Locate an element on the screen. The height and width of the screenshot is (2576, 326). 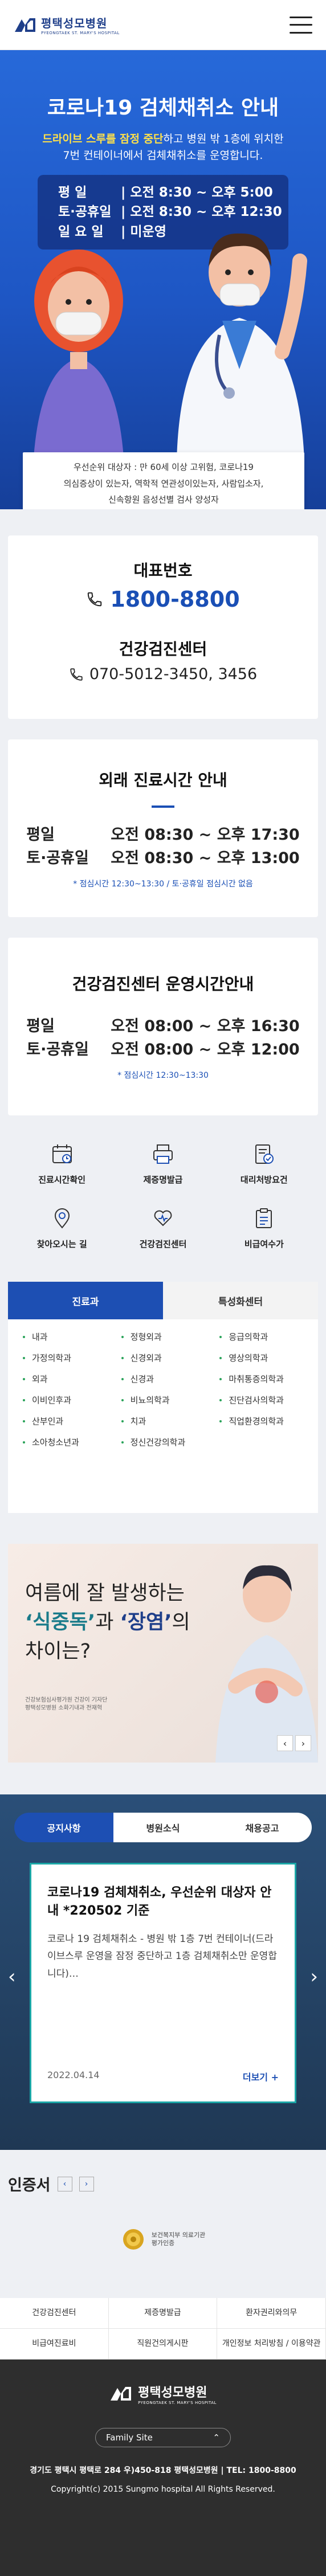
department-item: 비뇨의학과 is located at coordinates (170, 1400).